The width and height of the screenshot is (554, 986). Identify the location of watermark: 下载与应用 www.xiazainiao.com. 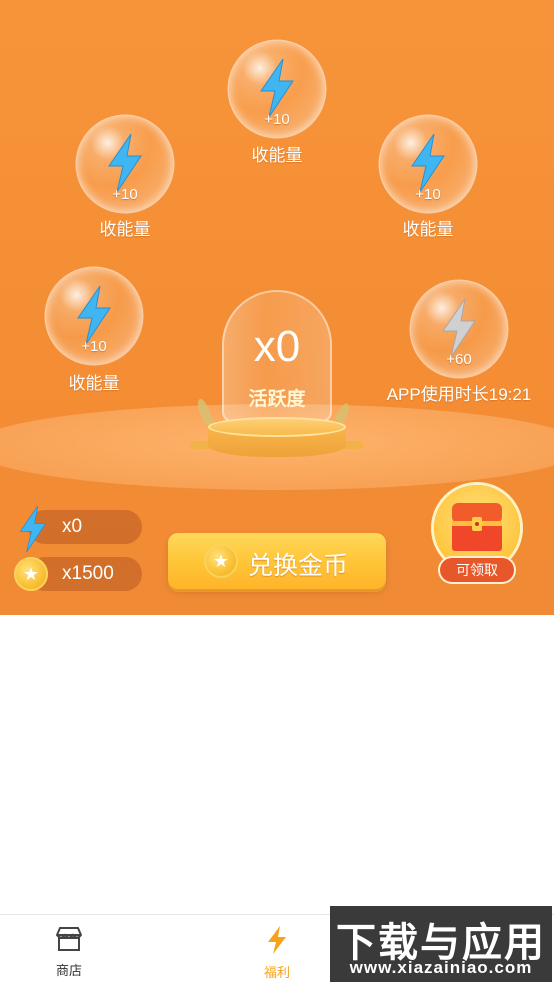
(441, 944).